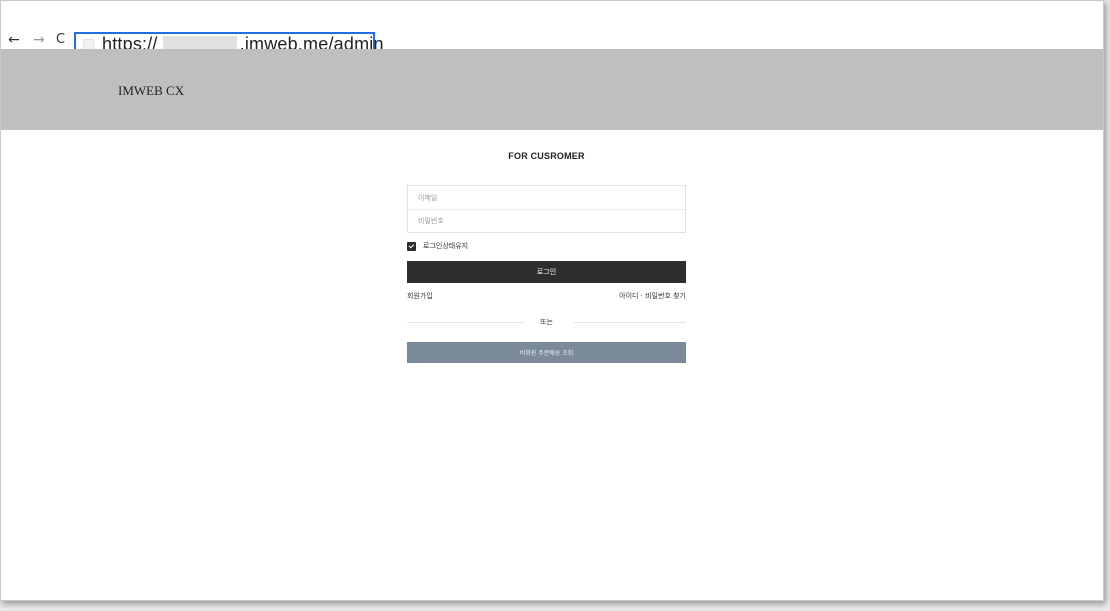 The height and width of the screenshot is (611, 1110). I want to click on login-title: FOR CUSROMER, so click(546, 156).